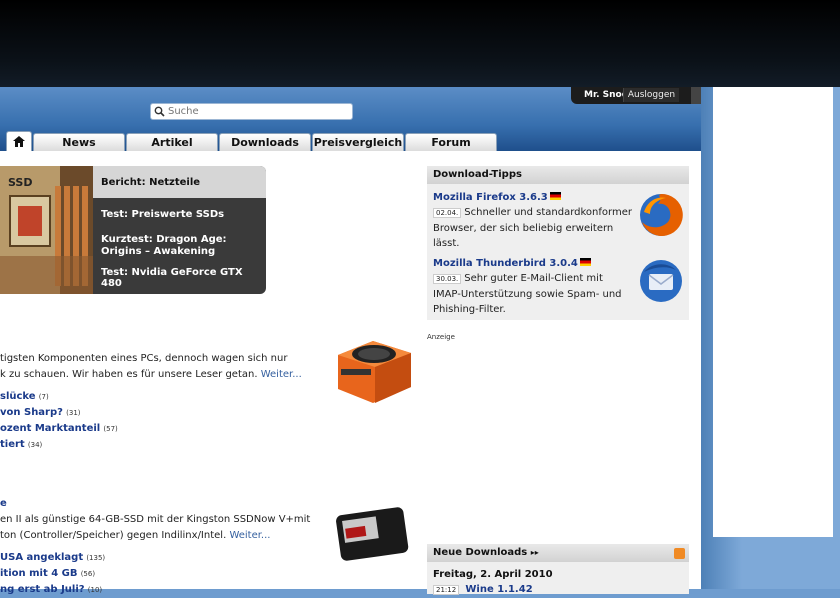 The image size is (840, 598). I want to click on search-icon, so click(159, 111).